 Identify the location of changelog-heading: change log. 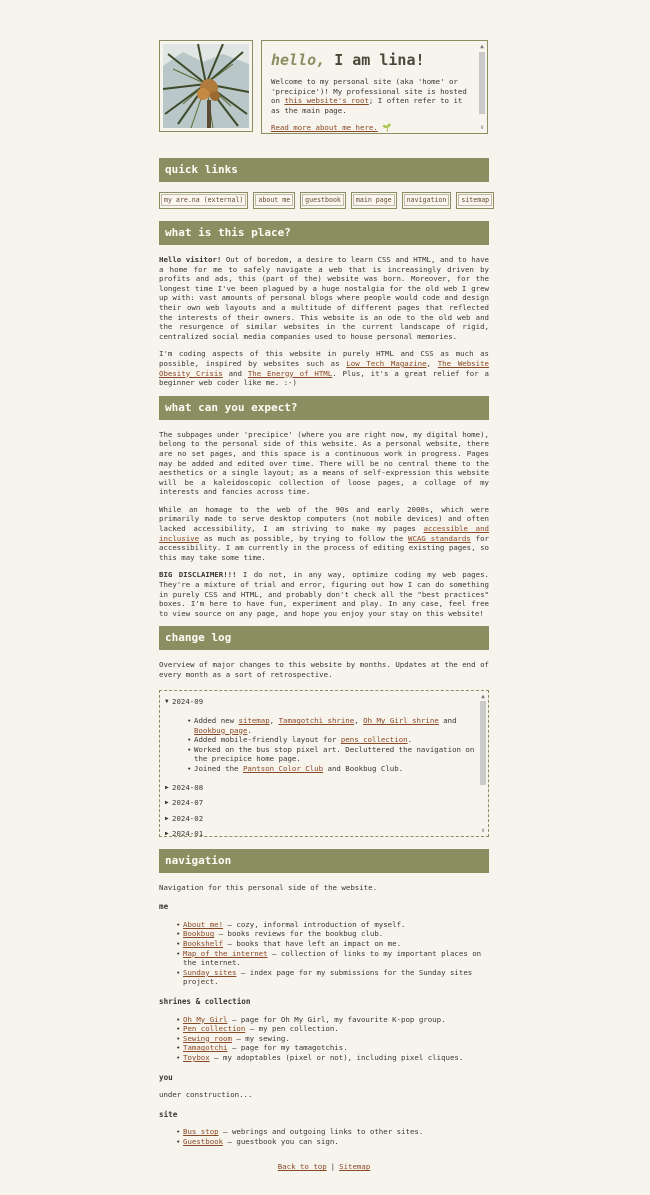
(324, 638).